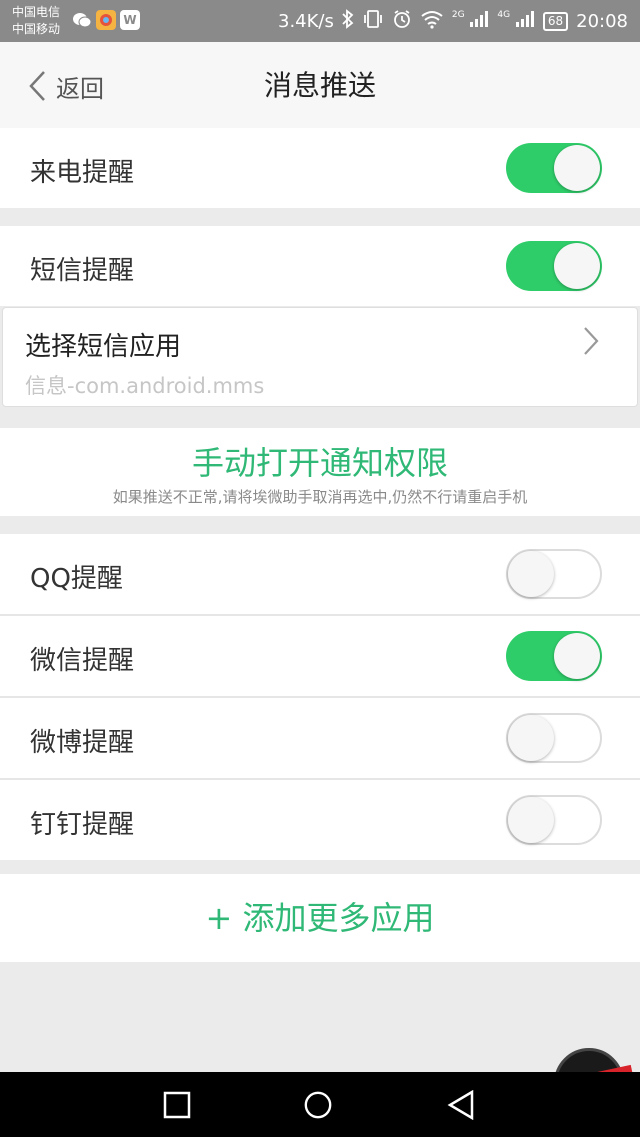  Describe the element at coordinates (320, 168) in the screenshot. I see `call-reminder-row: 来电提醒` at that location.